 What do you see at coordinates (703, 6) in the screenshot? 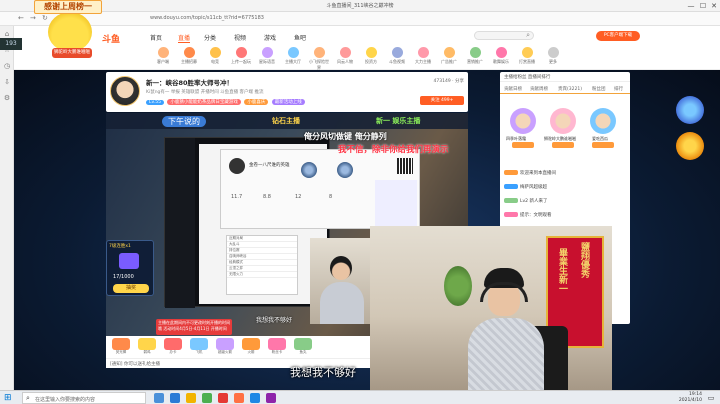
I see `maximize-button: ☐` at bounding box center [703, 6].